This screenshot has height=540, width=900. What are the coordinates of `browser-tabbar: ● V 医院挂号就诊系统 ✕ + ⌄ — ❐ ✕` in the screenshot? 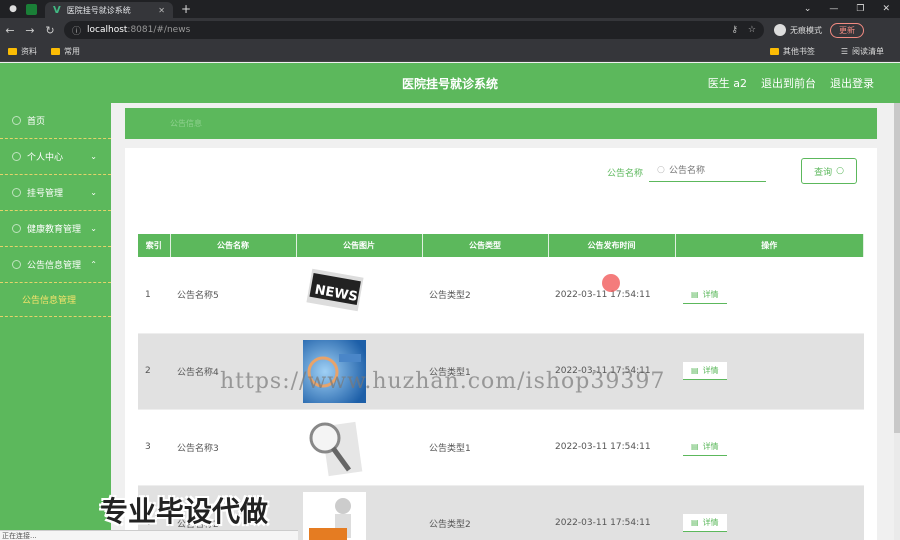 It's located at (450, 9).